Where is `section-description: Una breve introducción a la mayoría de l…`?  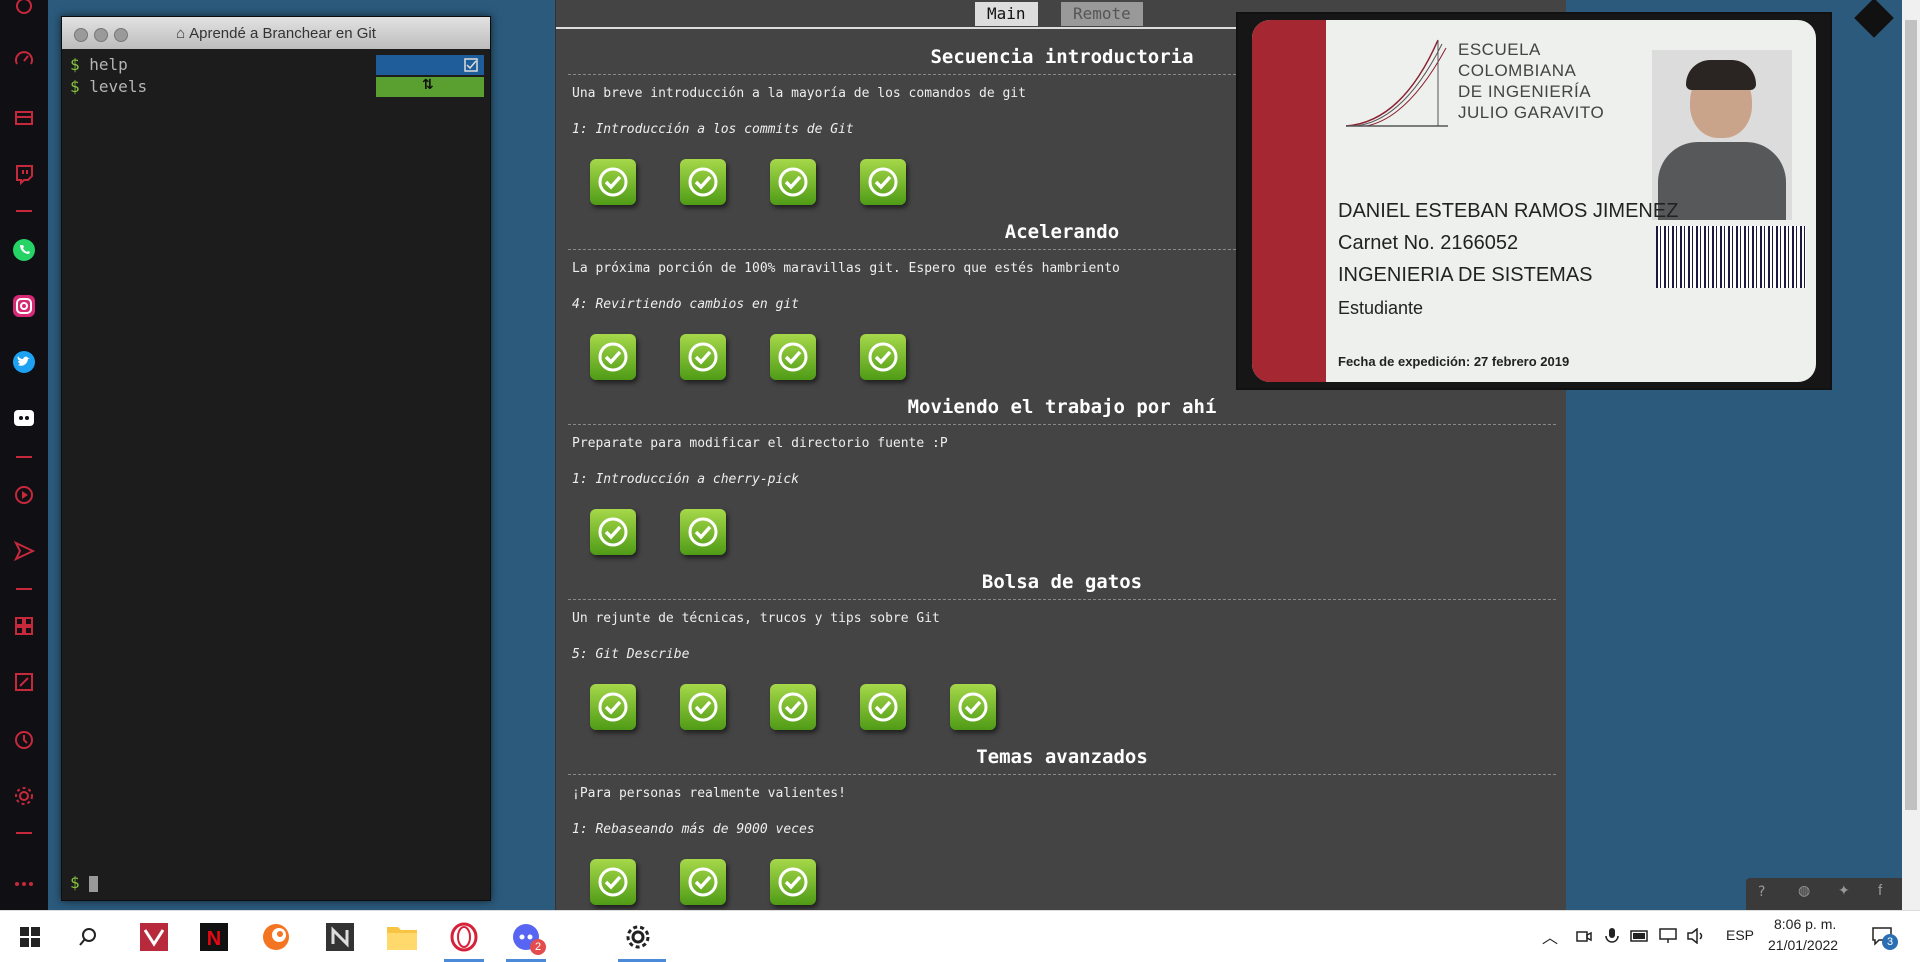 section-description: Una breve introducción a la mayoría de l… is located at coordinates (799, 93).